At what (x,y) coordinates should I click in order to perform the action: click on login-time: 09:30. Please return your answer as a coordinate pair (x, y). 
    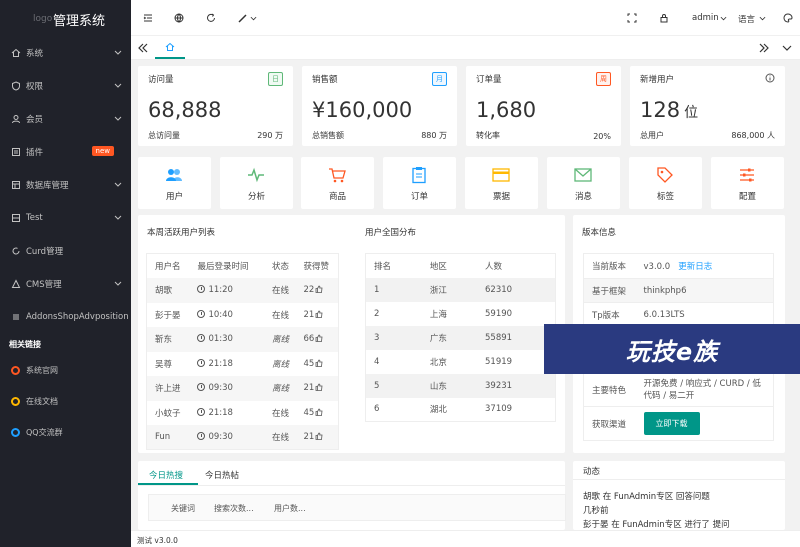
    Looking at the image, I should click on (226, 437).